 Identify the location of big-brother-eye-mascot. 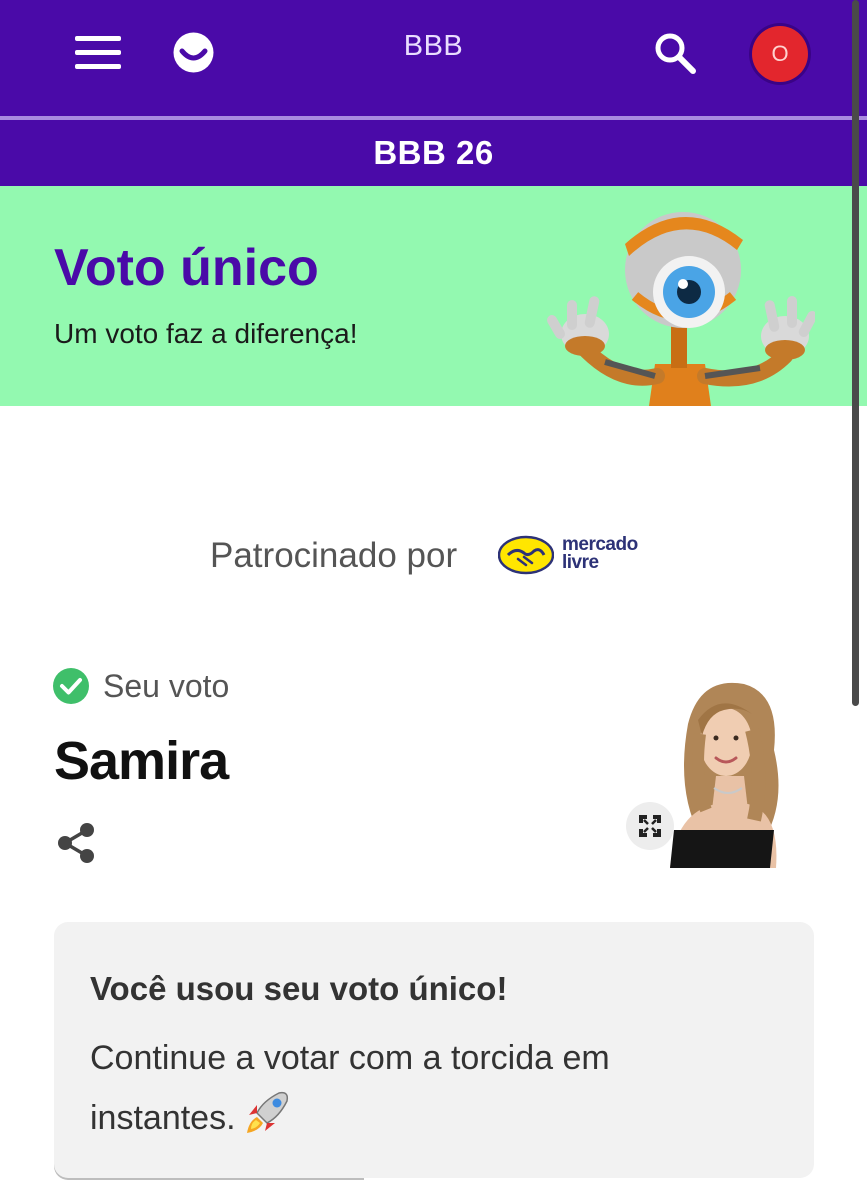
(681, 309).